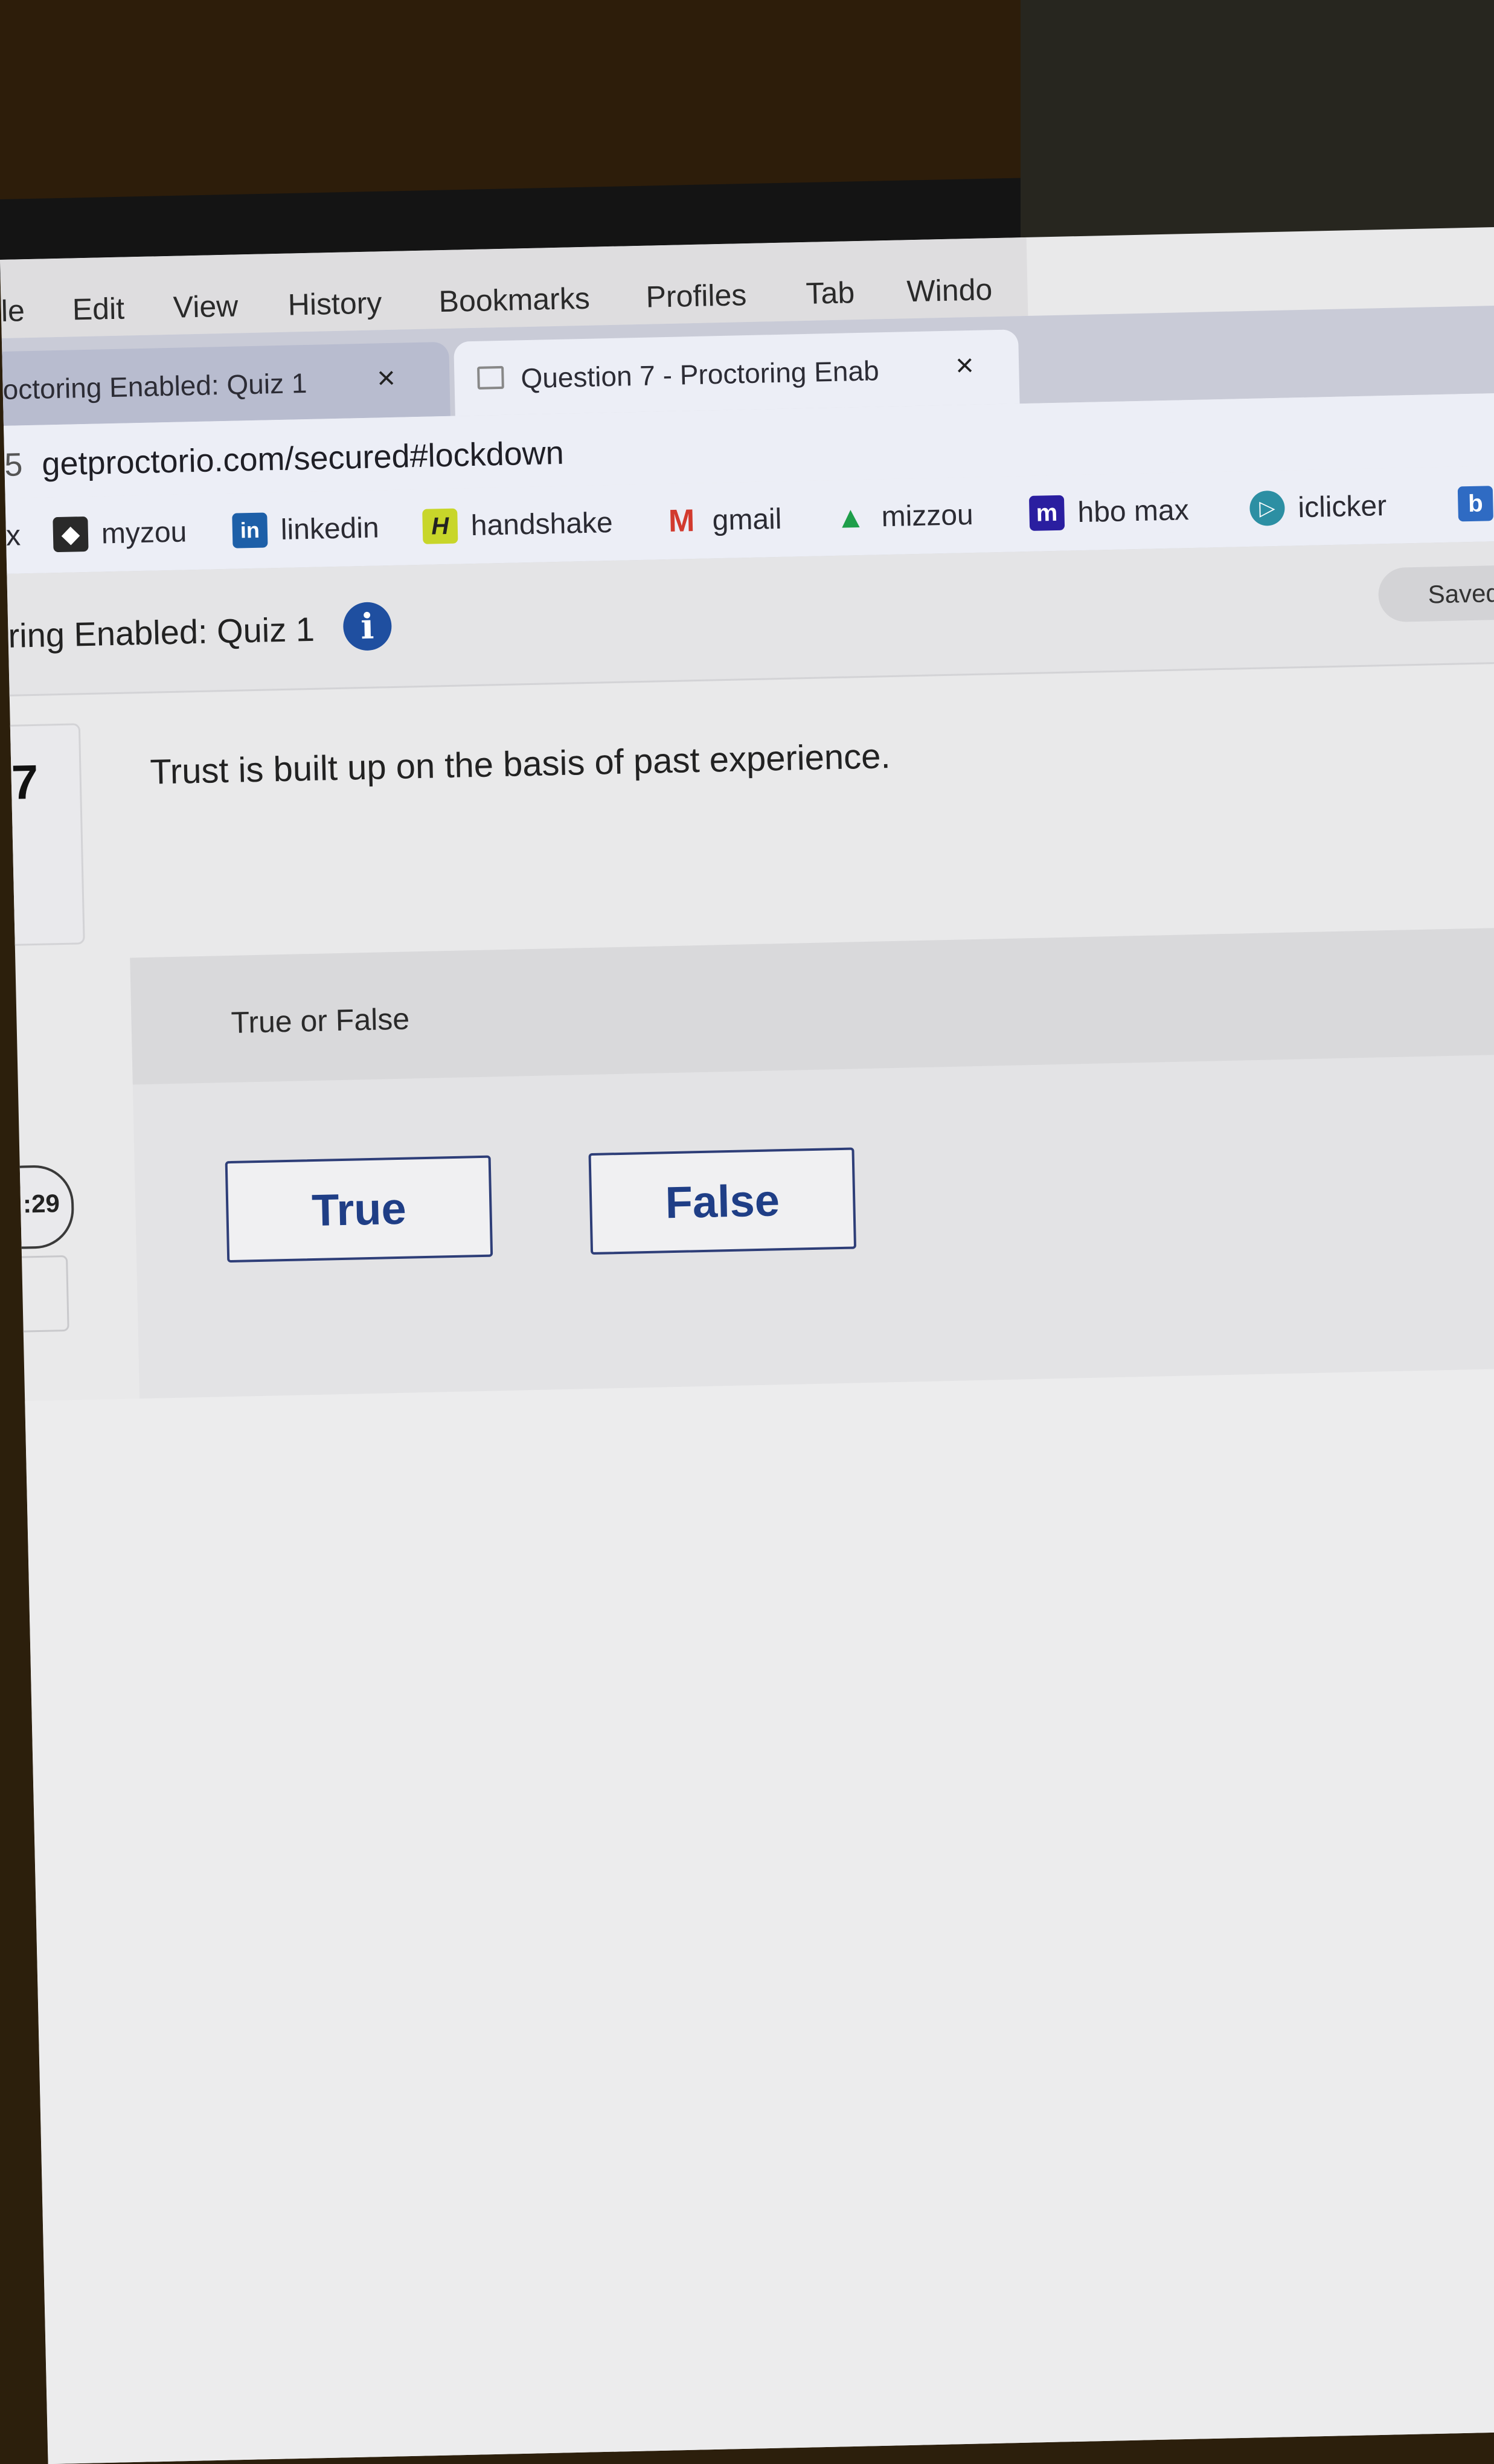 This screenshot has width=1494, height=2464. What do you see at coordinates (144, 532) in the screenshot?
I see `bookmark-label: myzou` at bounding box center [144, 532].